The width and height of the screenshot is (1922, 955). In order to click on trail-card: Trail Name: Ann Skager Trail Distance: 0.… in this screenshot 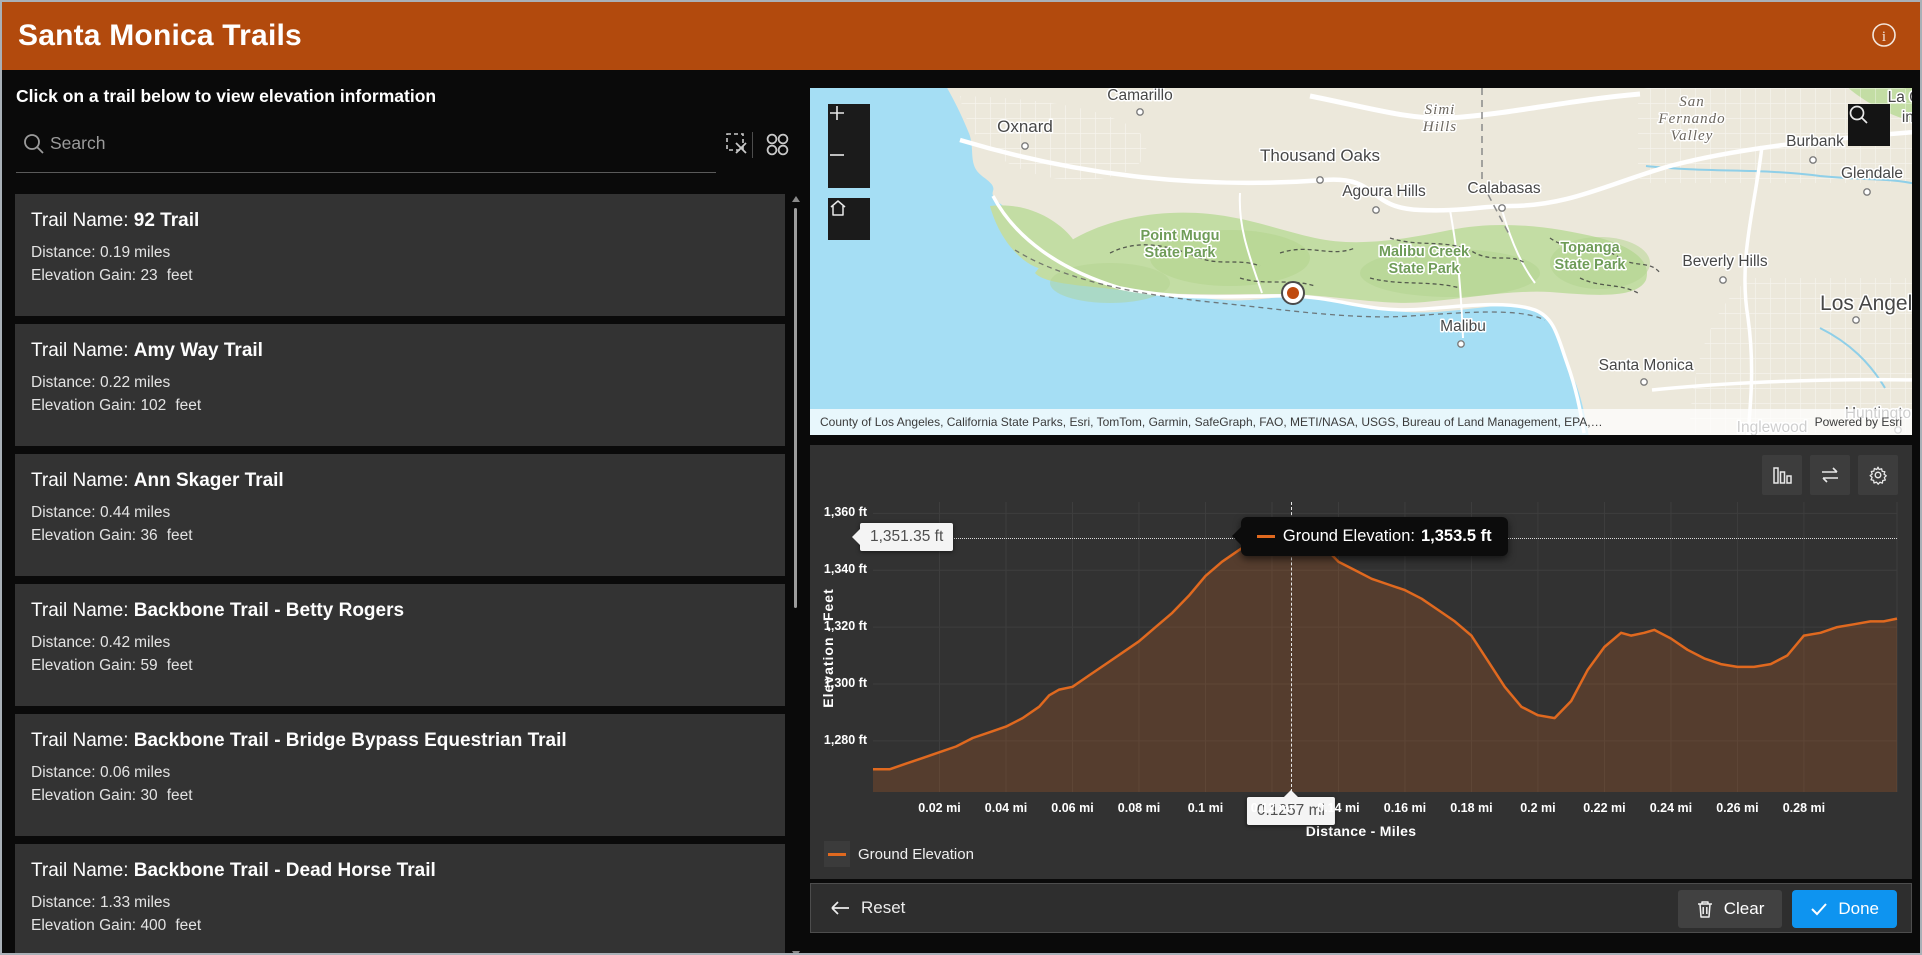, I will do `click(400, 515)`.